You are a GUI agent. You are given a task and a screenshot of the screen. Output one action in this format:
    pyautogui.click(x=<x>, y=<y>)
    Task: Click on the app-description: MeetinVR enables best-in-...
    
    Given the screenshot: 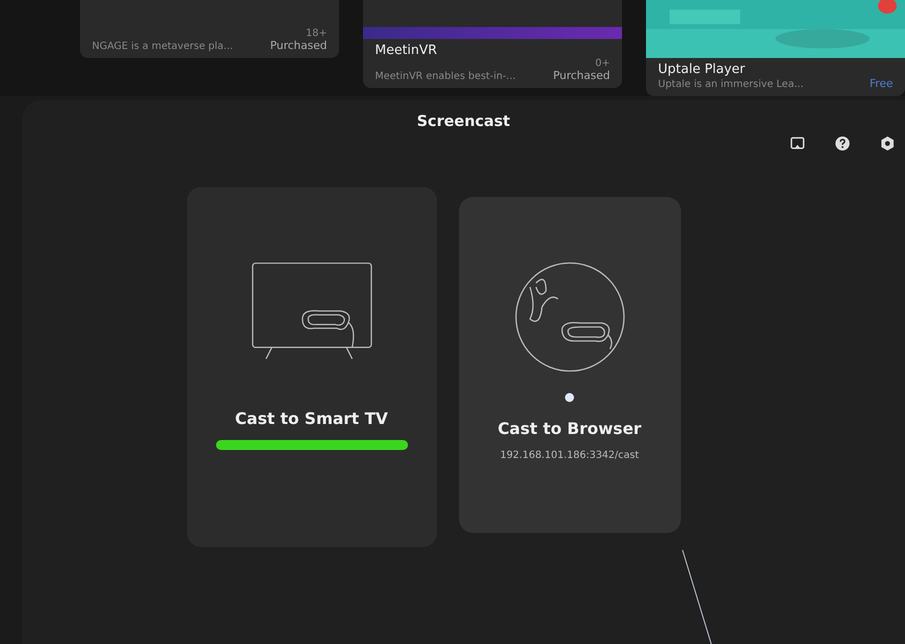 What is the action you would take?
    pyautogui.click(x=445, y=76)
    